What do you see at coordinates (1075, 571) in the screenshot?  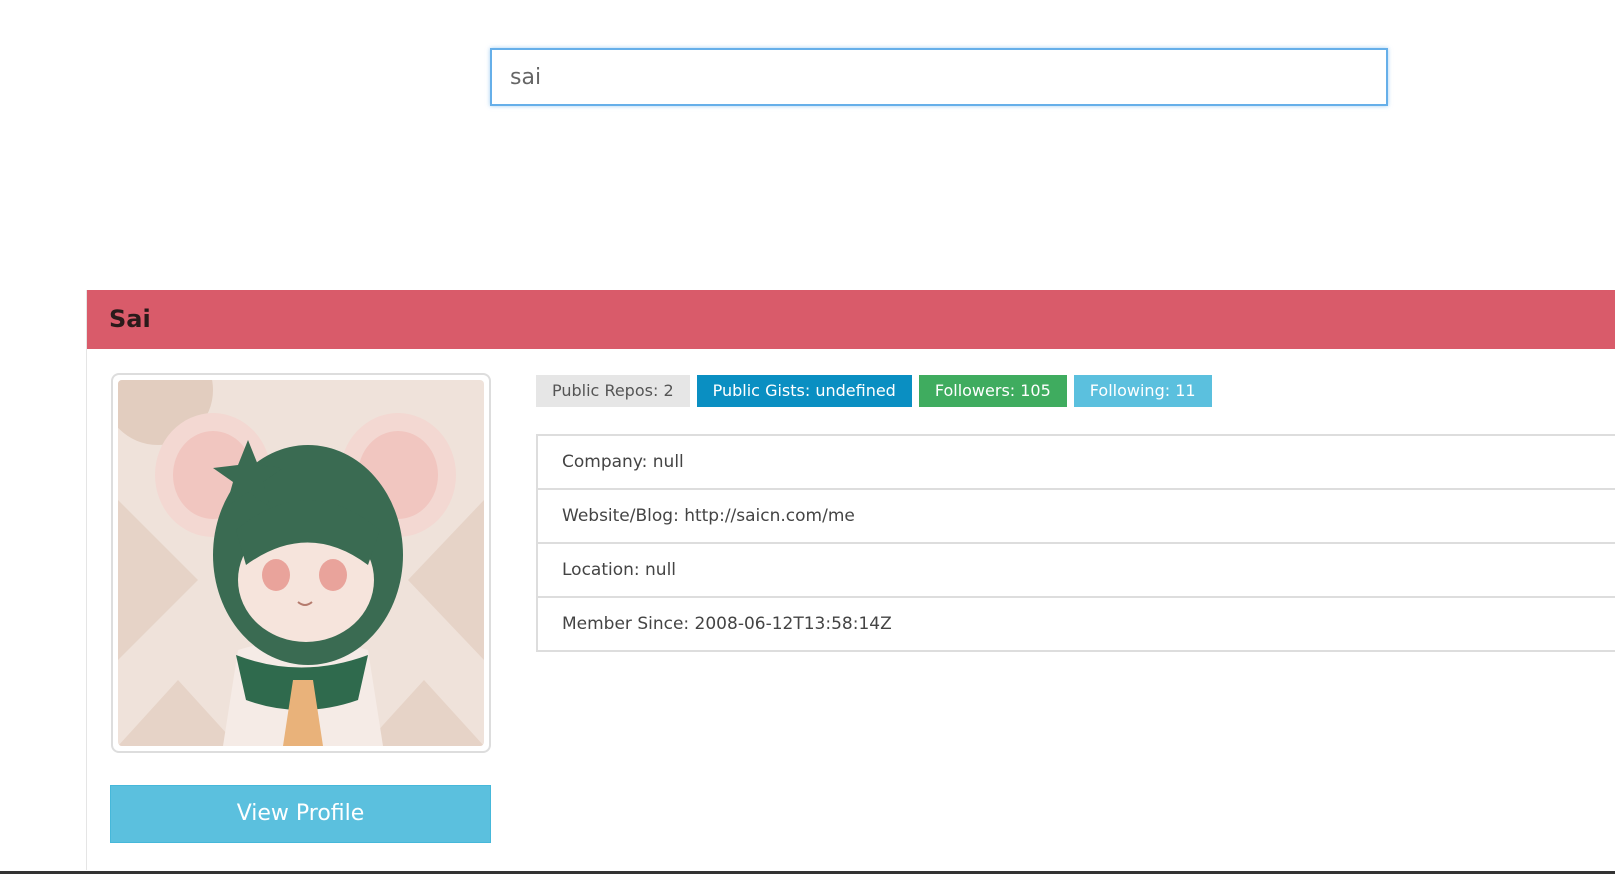 I see `location-item: Location: null` at bounding box center [1075, 571].